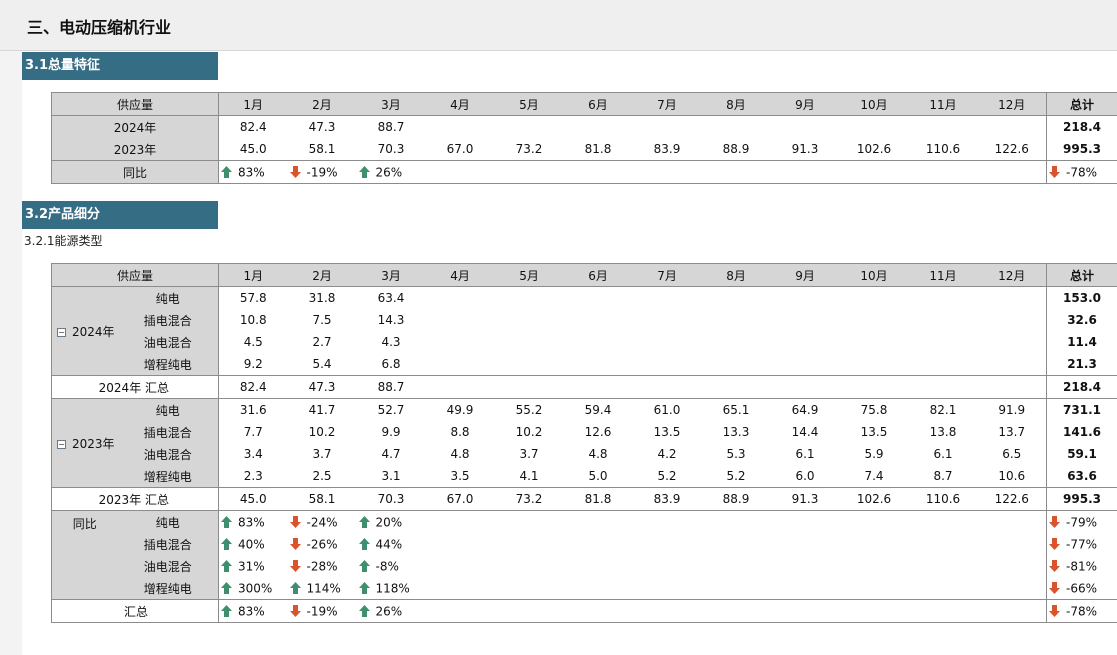  I want to click on year-group-toggle: −2023年, so click(84, 443).